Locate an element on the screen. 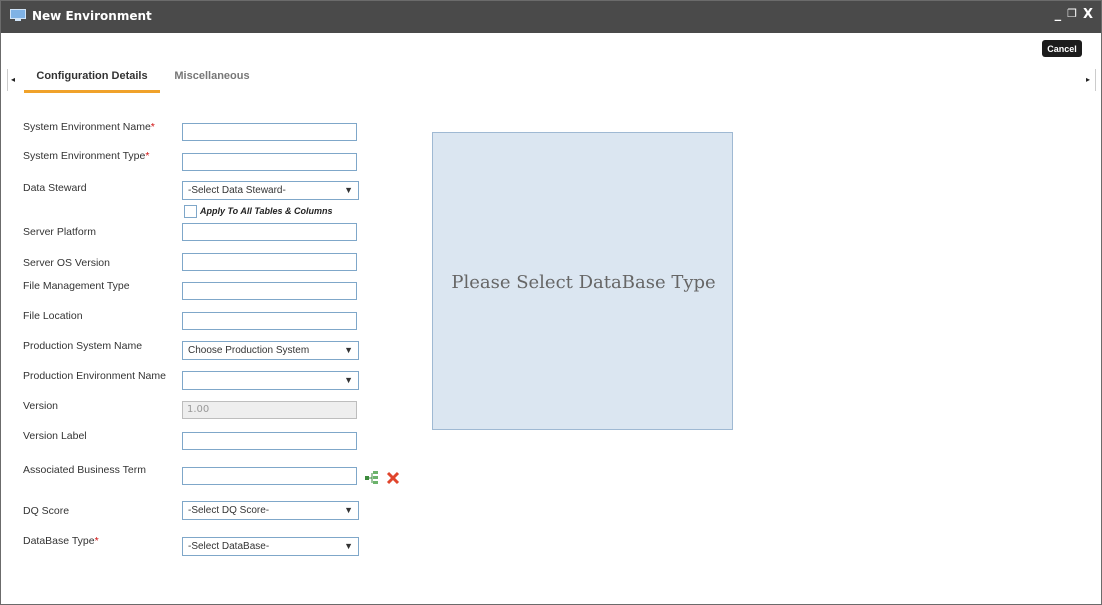 The image size is (1102, 605). production-system-selected-value: Choose Production System is located at coordinates (249, 350).